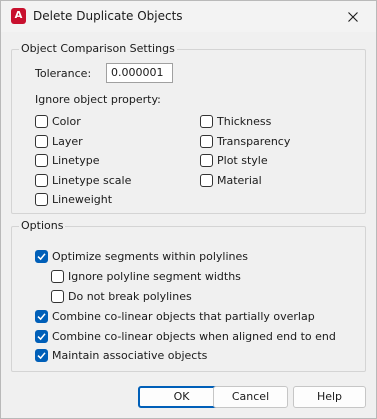 The image size is (377, 419). I want to click on checkbox-transparency: Transparency, so click(245, 141).